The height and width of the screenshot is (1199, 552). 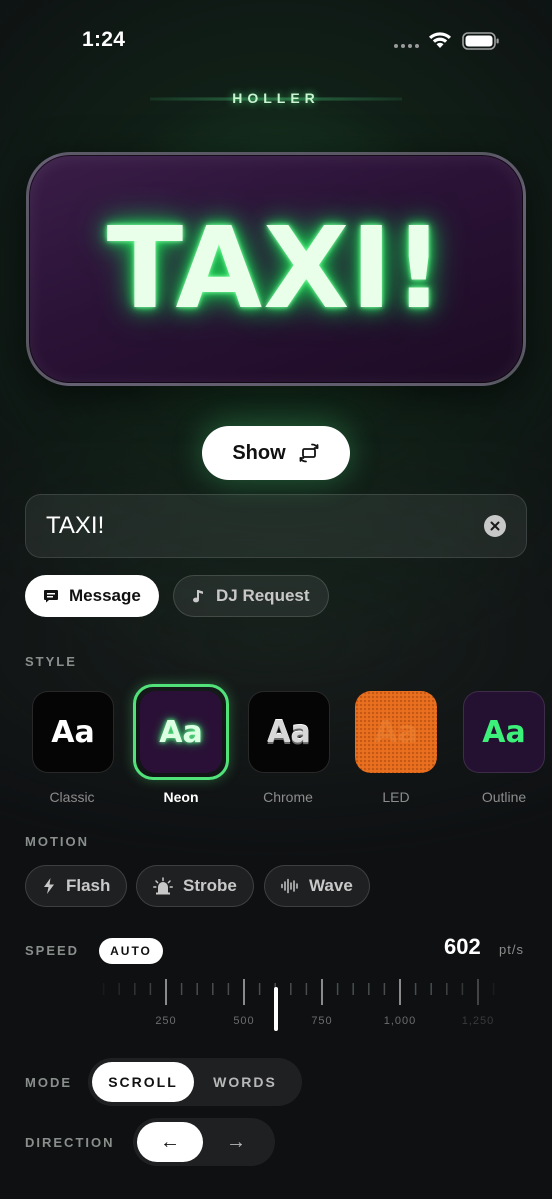 What do you see at coordinates (166, 1021) in the screenshot?
I see `speed-scale-label: 250` at bounding box center [166, 1021].